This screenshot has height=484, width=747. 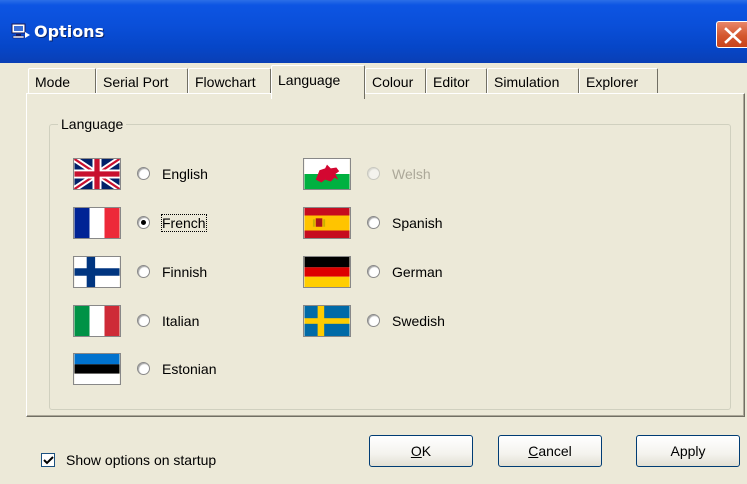 What do you see at coordinates (97, 272) in the screenshot?
I see `finland-flag-icon` at bounding box center [97, 272].